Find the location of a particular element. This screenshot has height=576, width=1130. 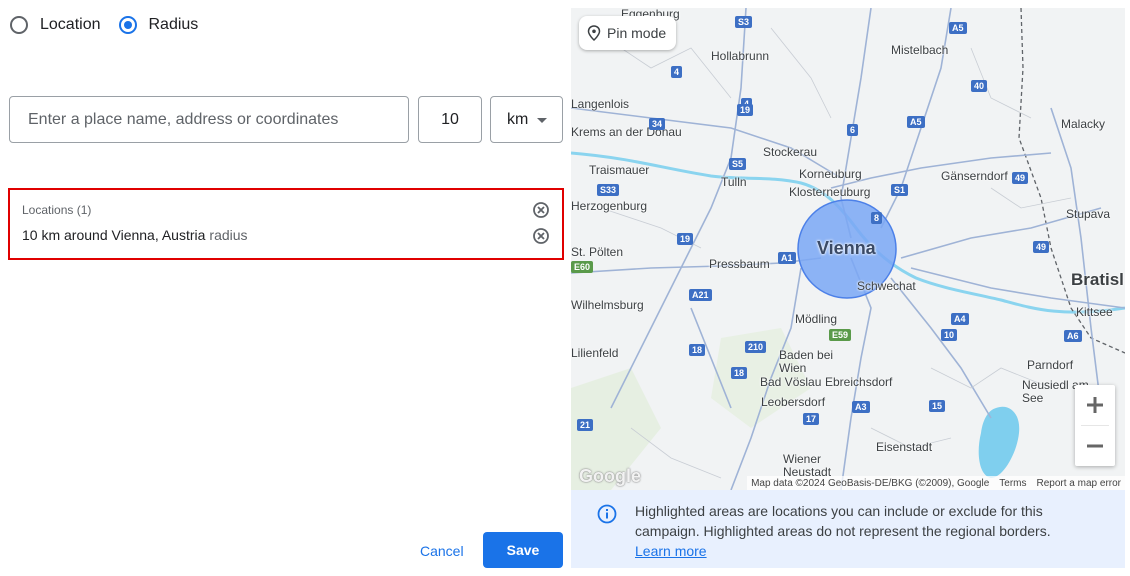

map-place-label: Parndorf is located at coordinates (1050, 365).